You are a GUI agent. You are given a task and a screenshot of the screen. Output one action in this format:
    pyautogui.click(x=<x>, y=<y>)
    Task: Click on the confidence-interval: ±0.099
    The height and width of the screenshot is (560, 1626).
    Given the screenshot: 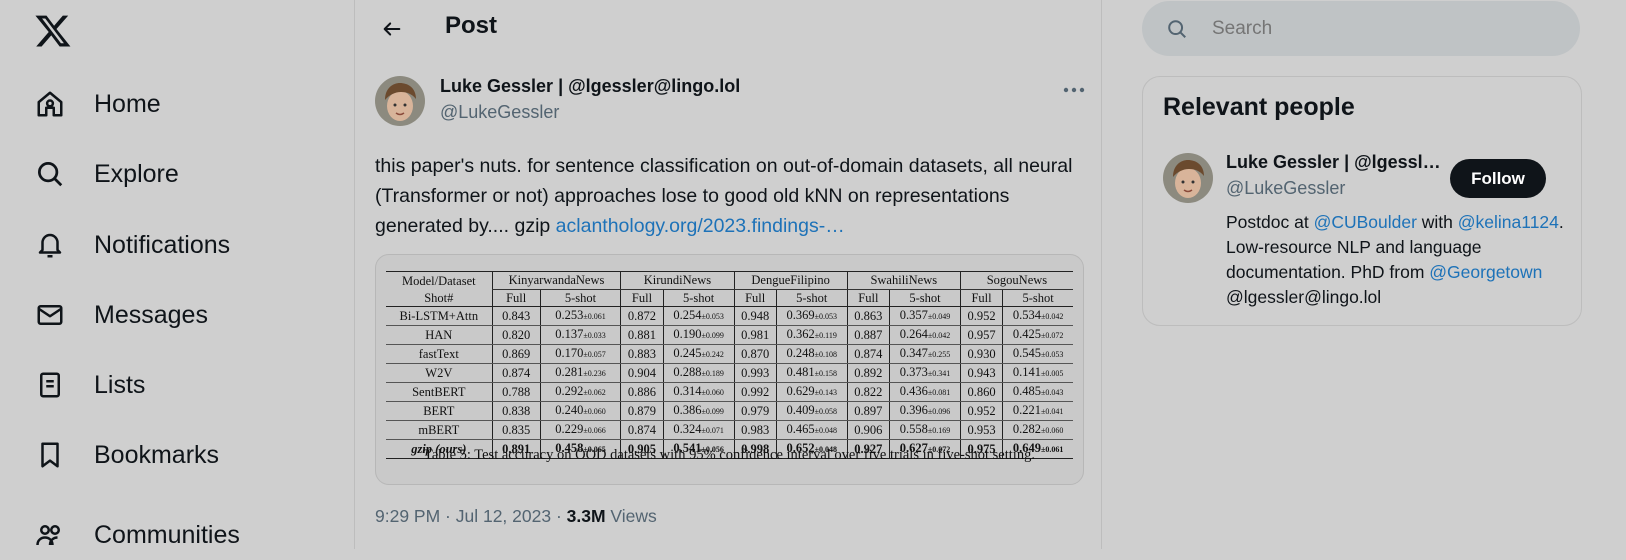 What is the action you would take?
    pyautogui.click(x=712, y=411)
    